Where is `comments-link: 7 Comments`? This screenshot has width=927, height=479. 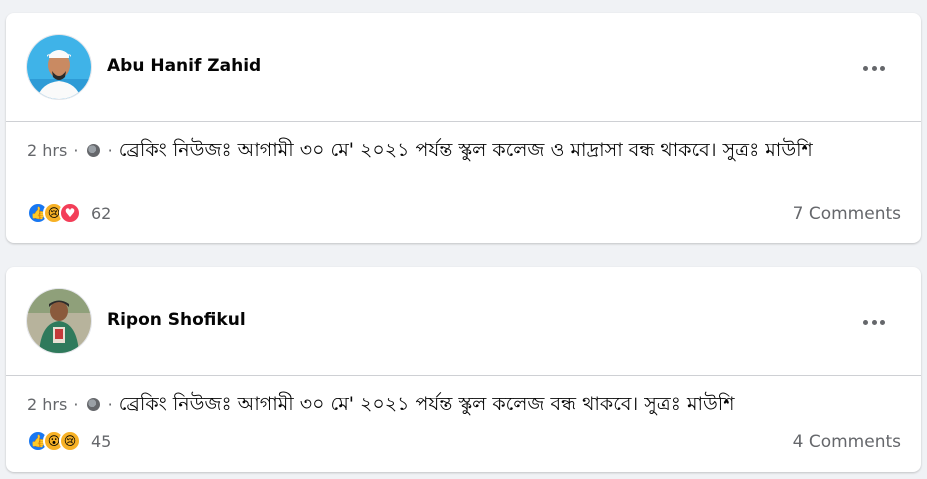 comments-link: 7 Comments is located at coordinates (847, 214).